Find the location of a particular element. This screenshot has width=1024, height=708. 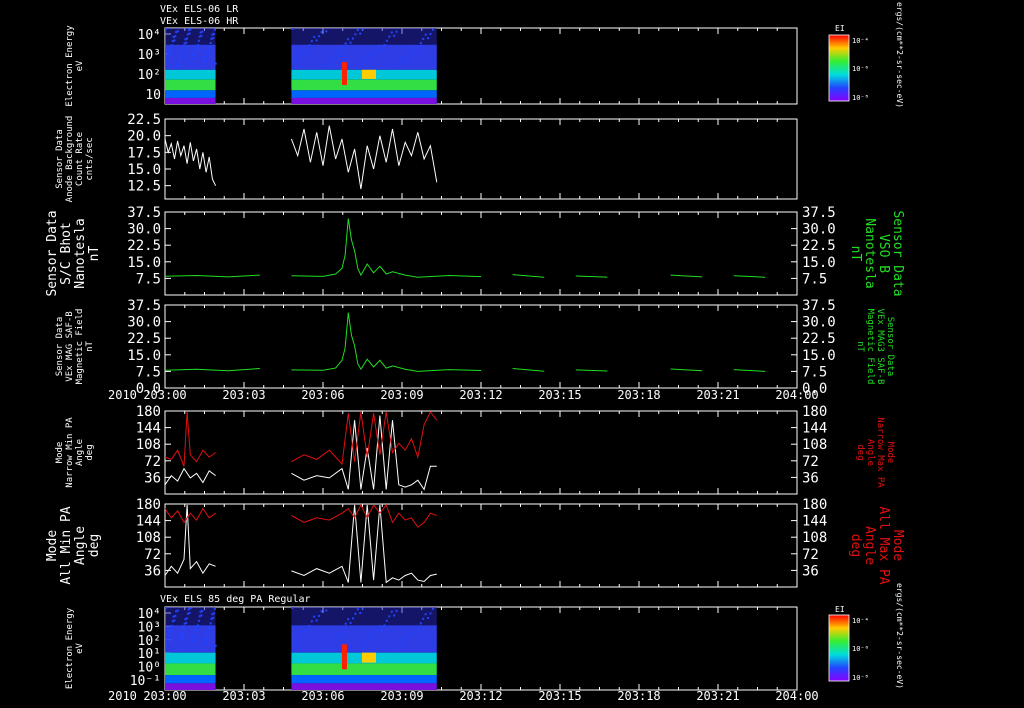

p5-ylabel-right-line: deg is located at coordinates (860, 452).